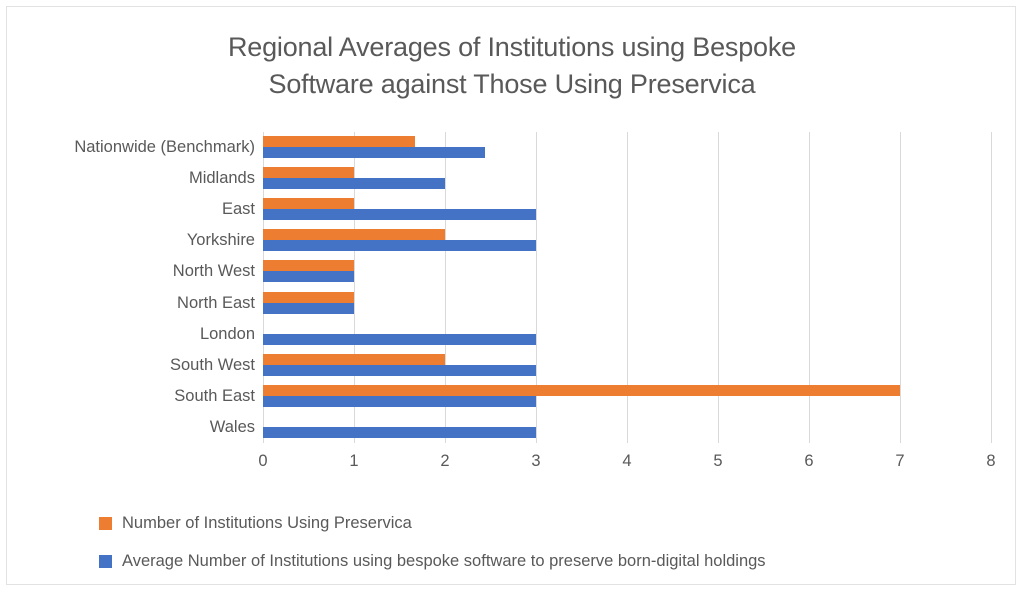  Describe the element at coordinates (991, 461) in the screenshot. I see `x-axis-tick-label: 8` at that location.